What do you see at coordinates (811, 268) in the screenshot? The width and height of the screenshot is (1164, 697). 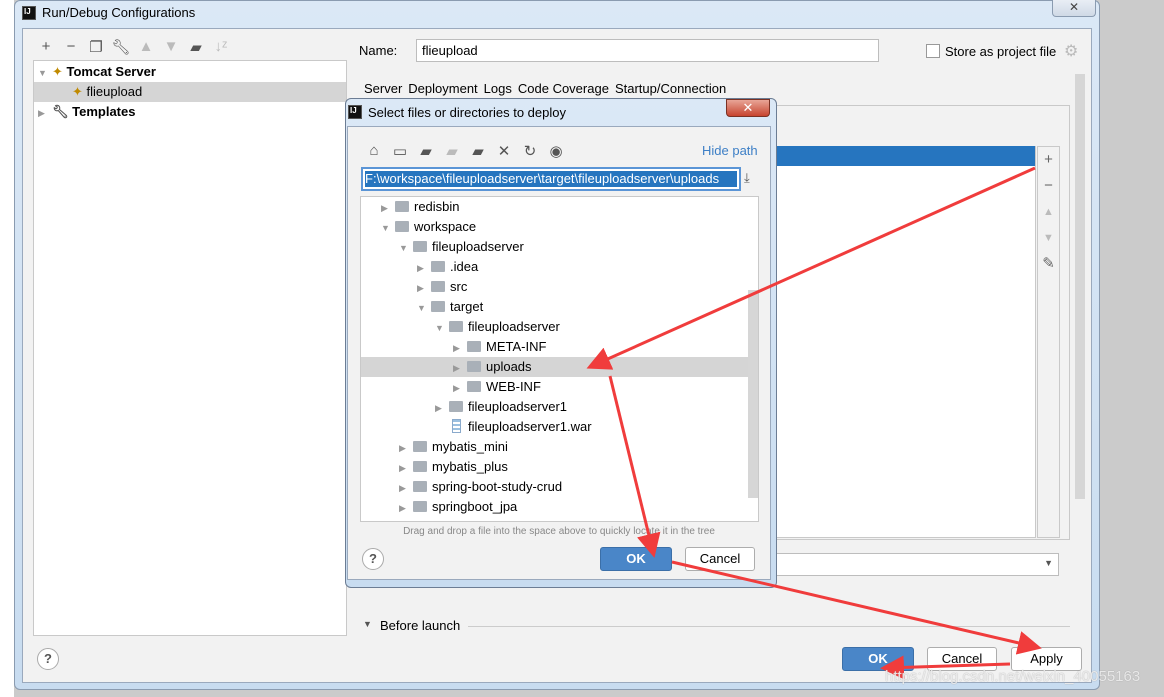 I see `arrow-to-uploads` at bounding box center [811, 268].